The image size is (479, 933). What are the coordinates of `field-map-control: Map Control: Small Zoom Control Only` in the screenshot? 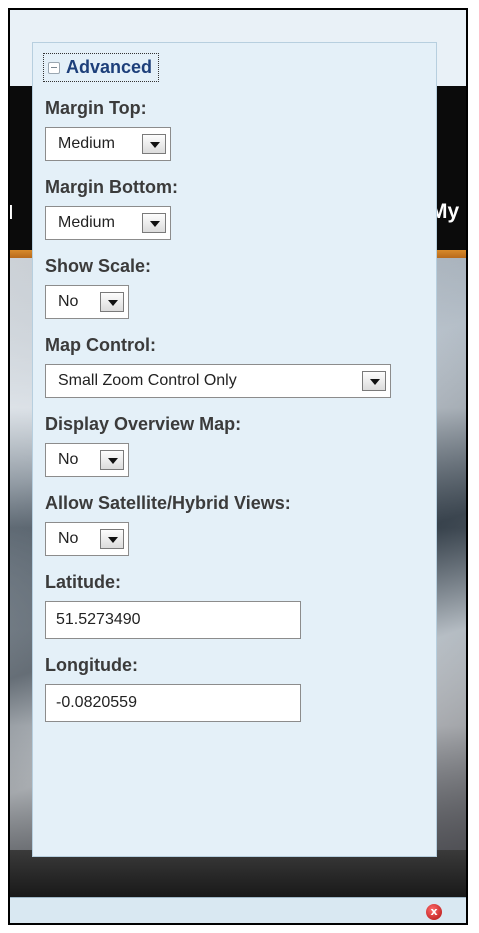 It's located at (240, 366).